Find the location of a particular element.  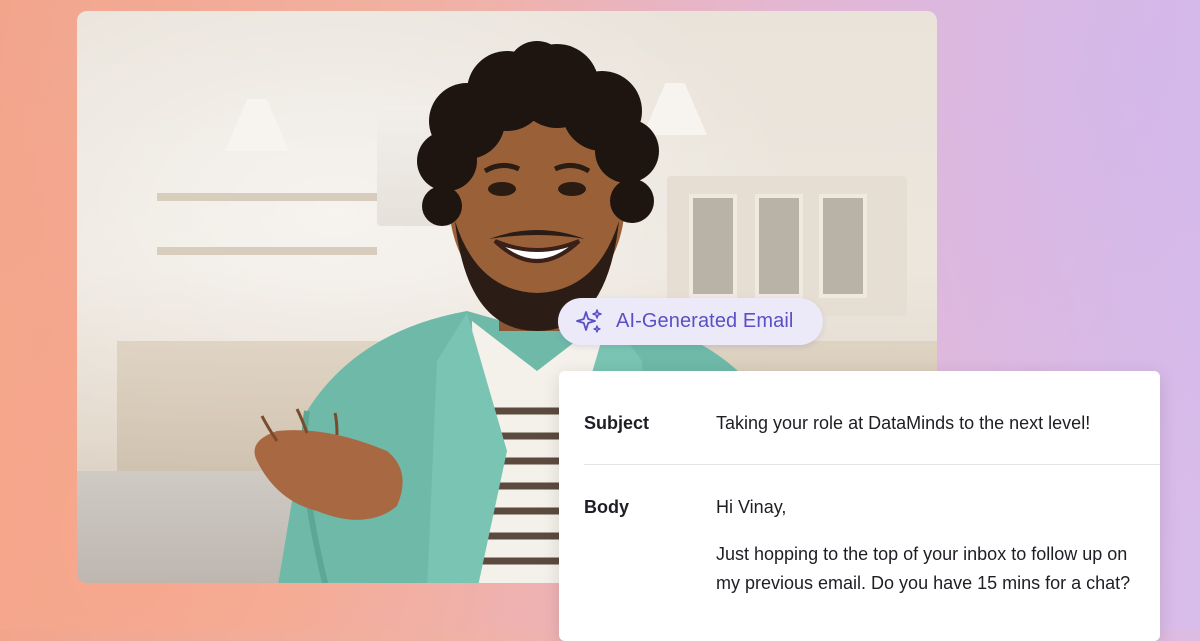

row-divider is located at coordinates (872, 464).